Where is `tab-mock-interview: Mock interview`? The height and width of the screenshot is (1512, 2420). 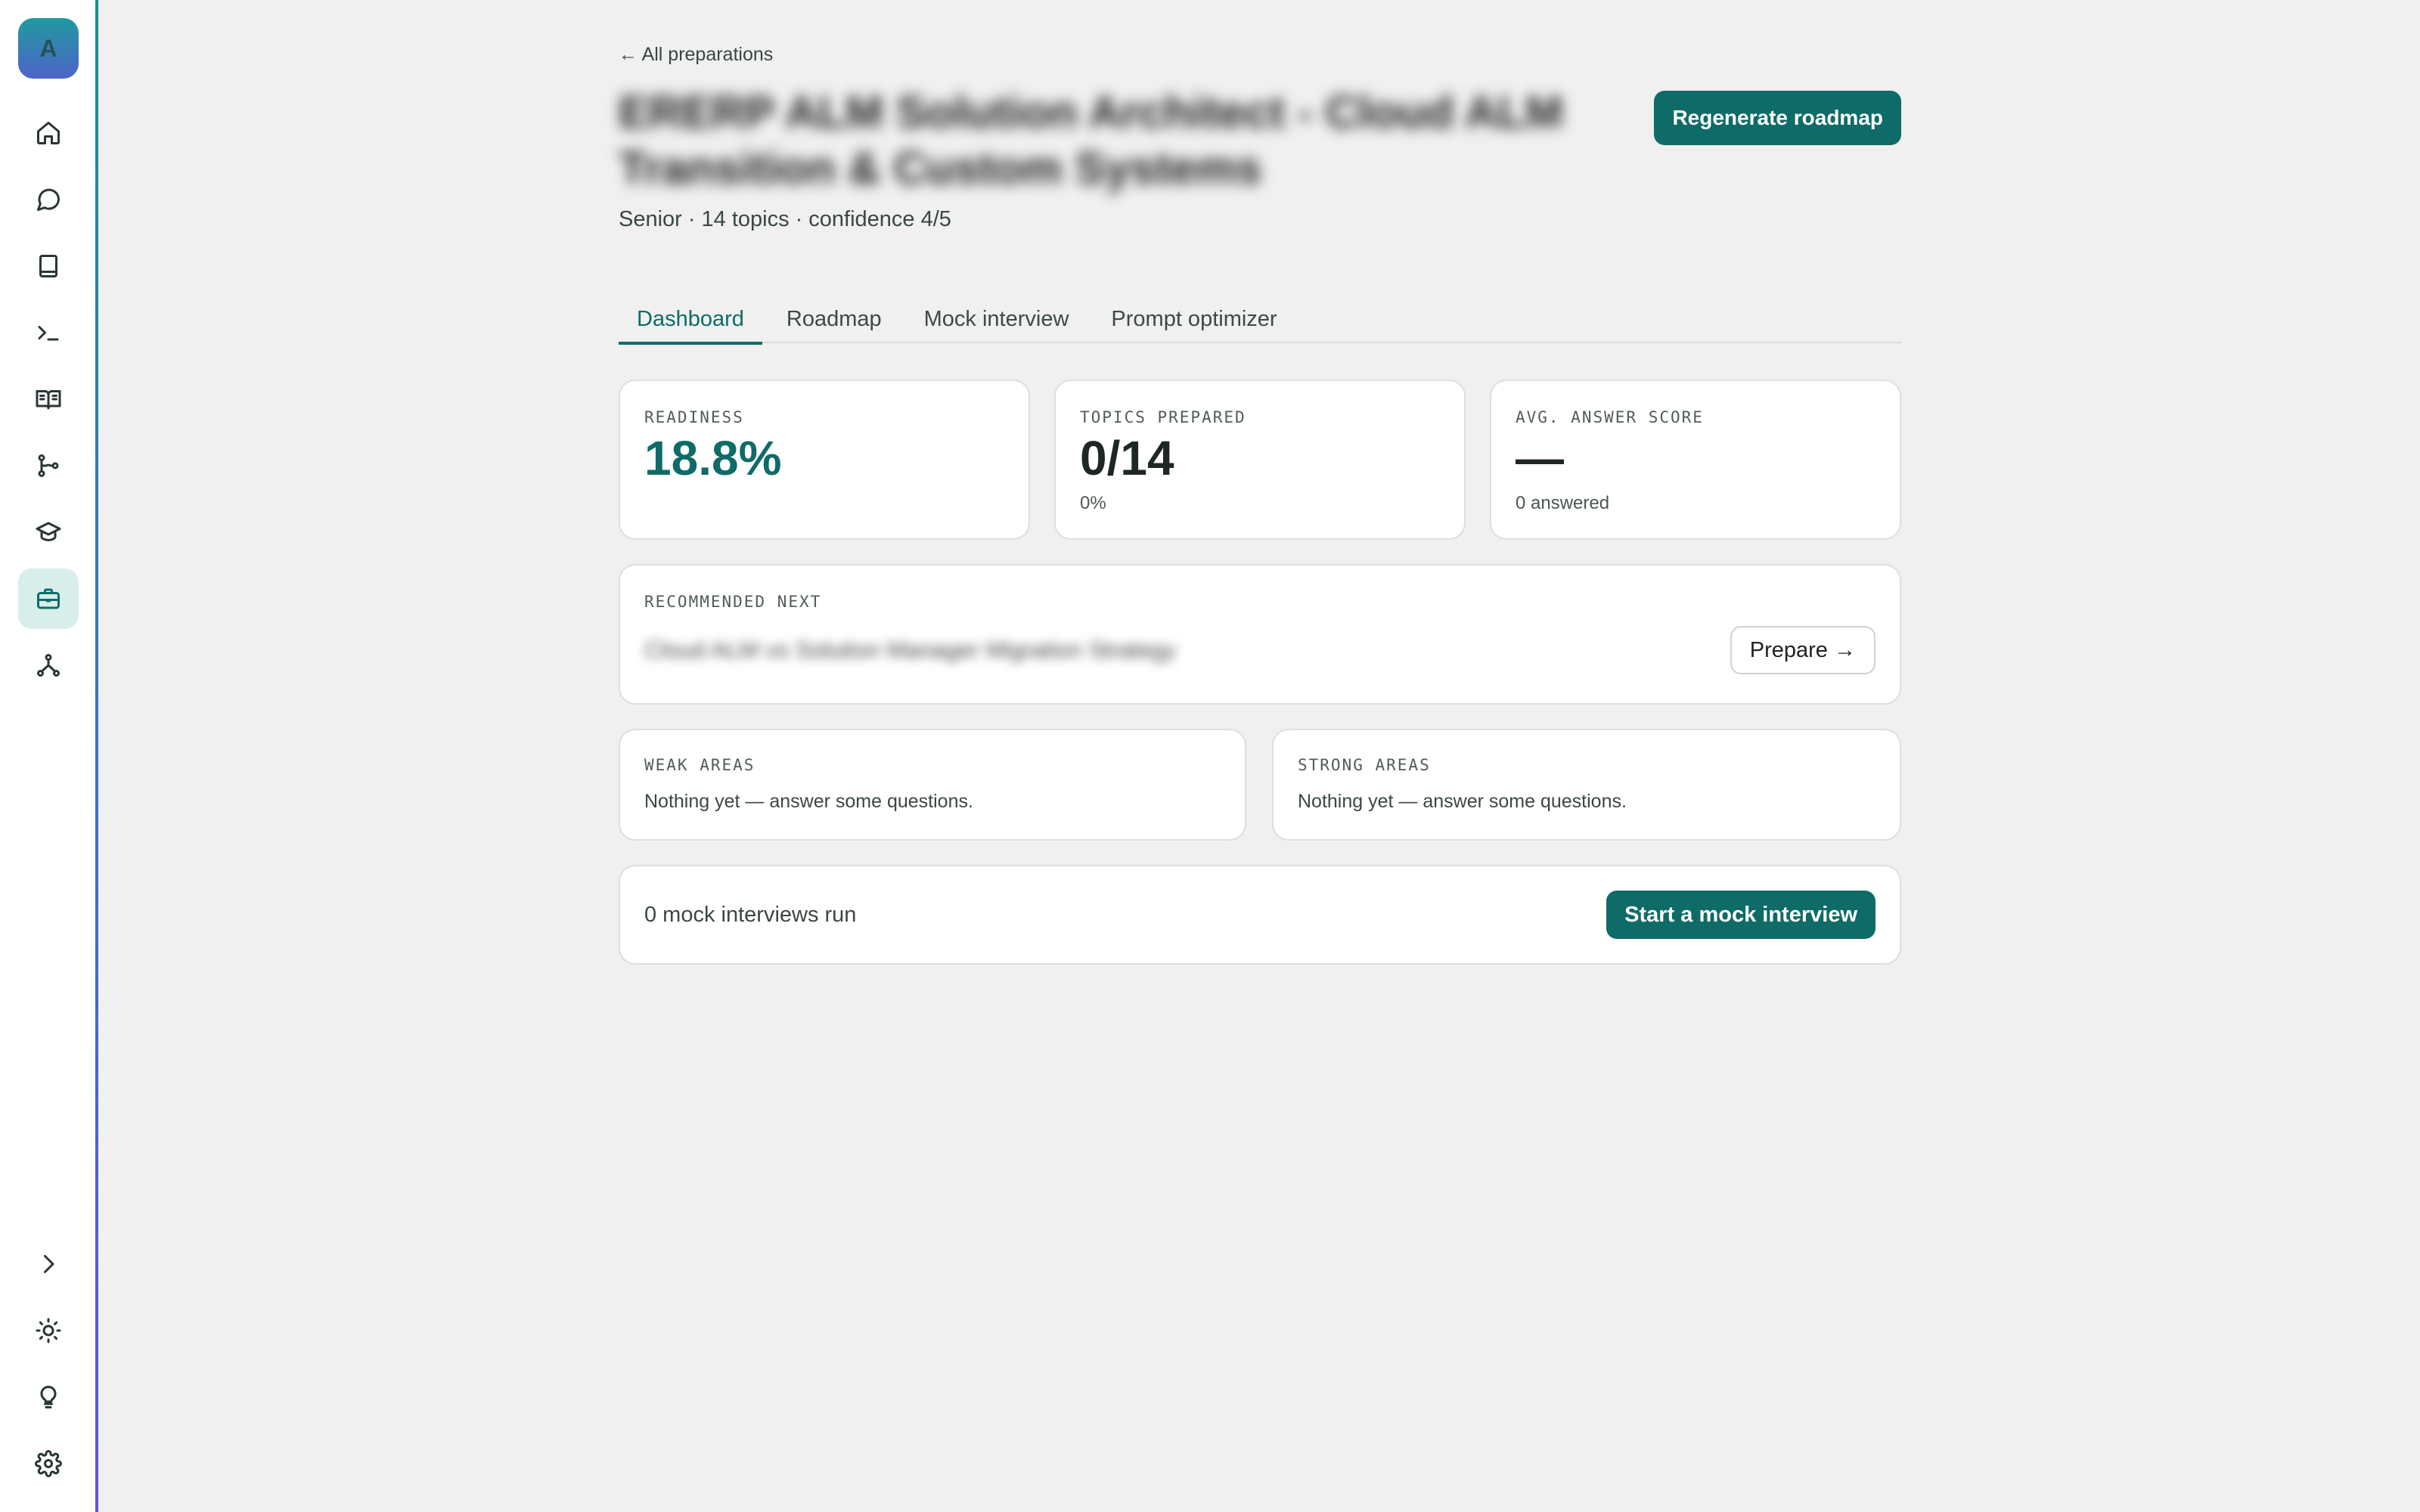
tab-mock-interview: Mock interview is located at coordinates (997, 319).